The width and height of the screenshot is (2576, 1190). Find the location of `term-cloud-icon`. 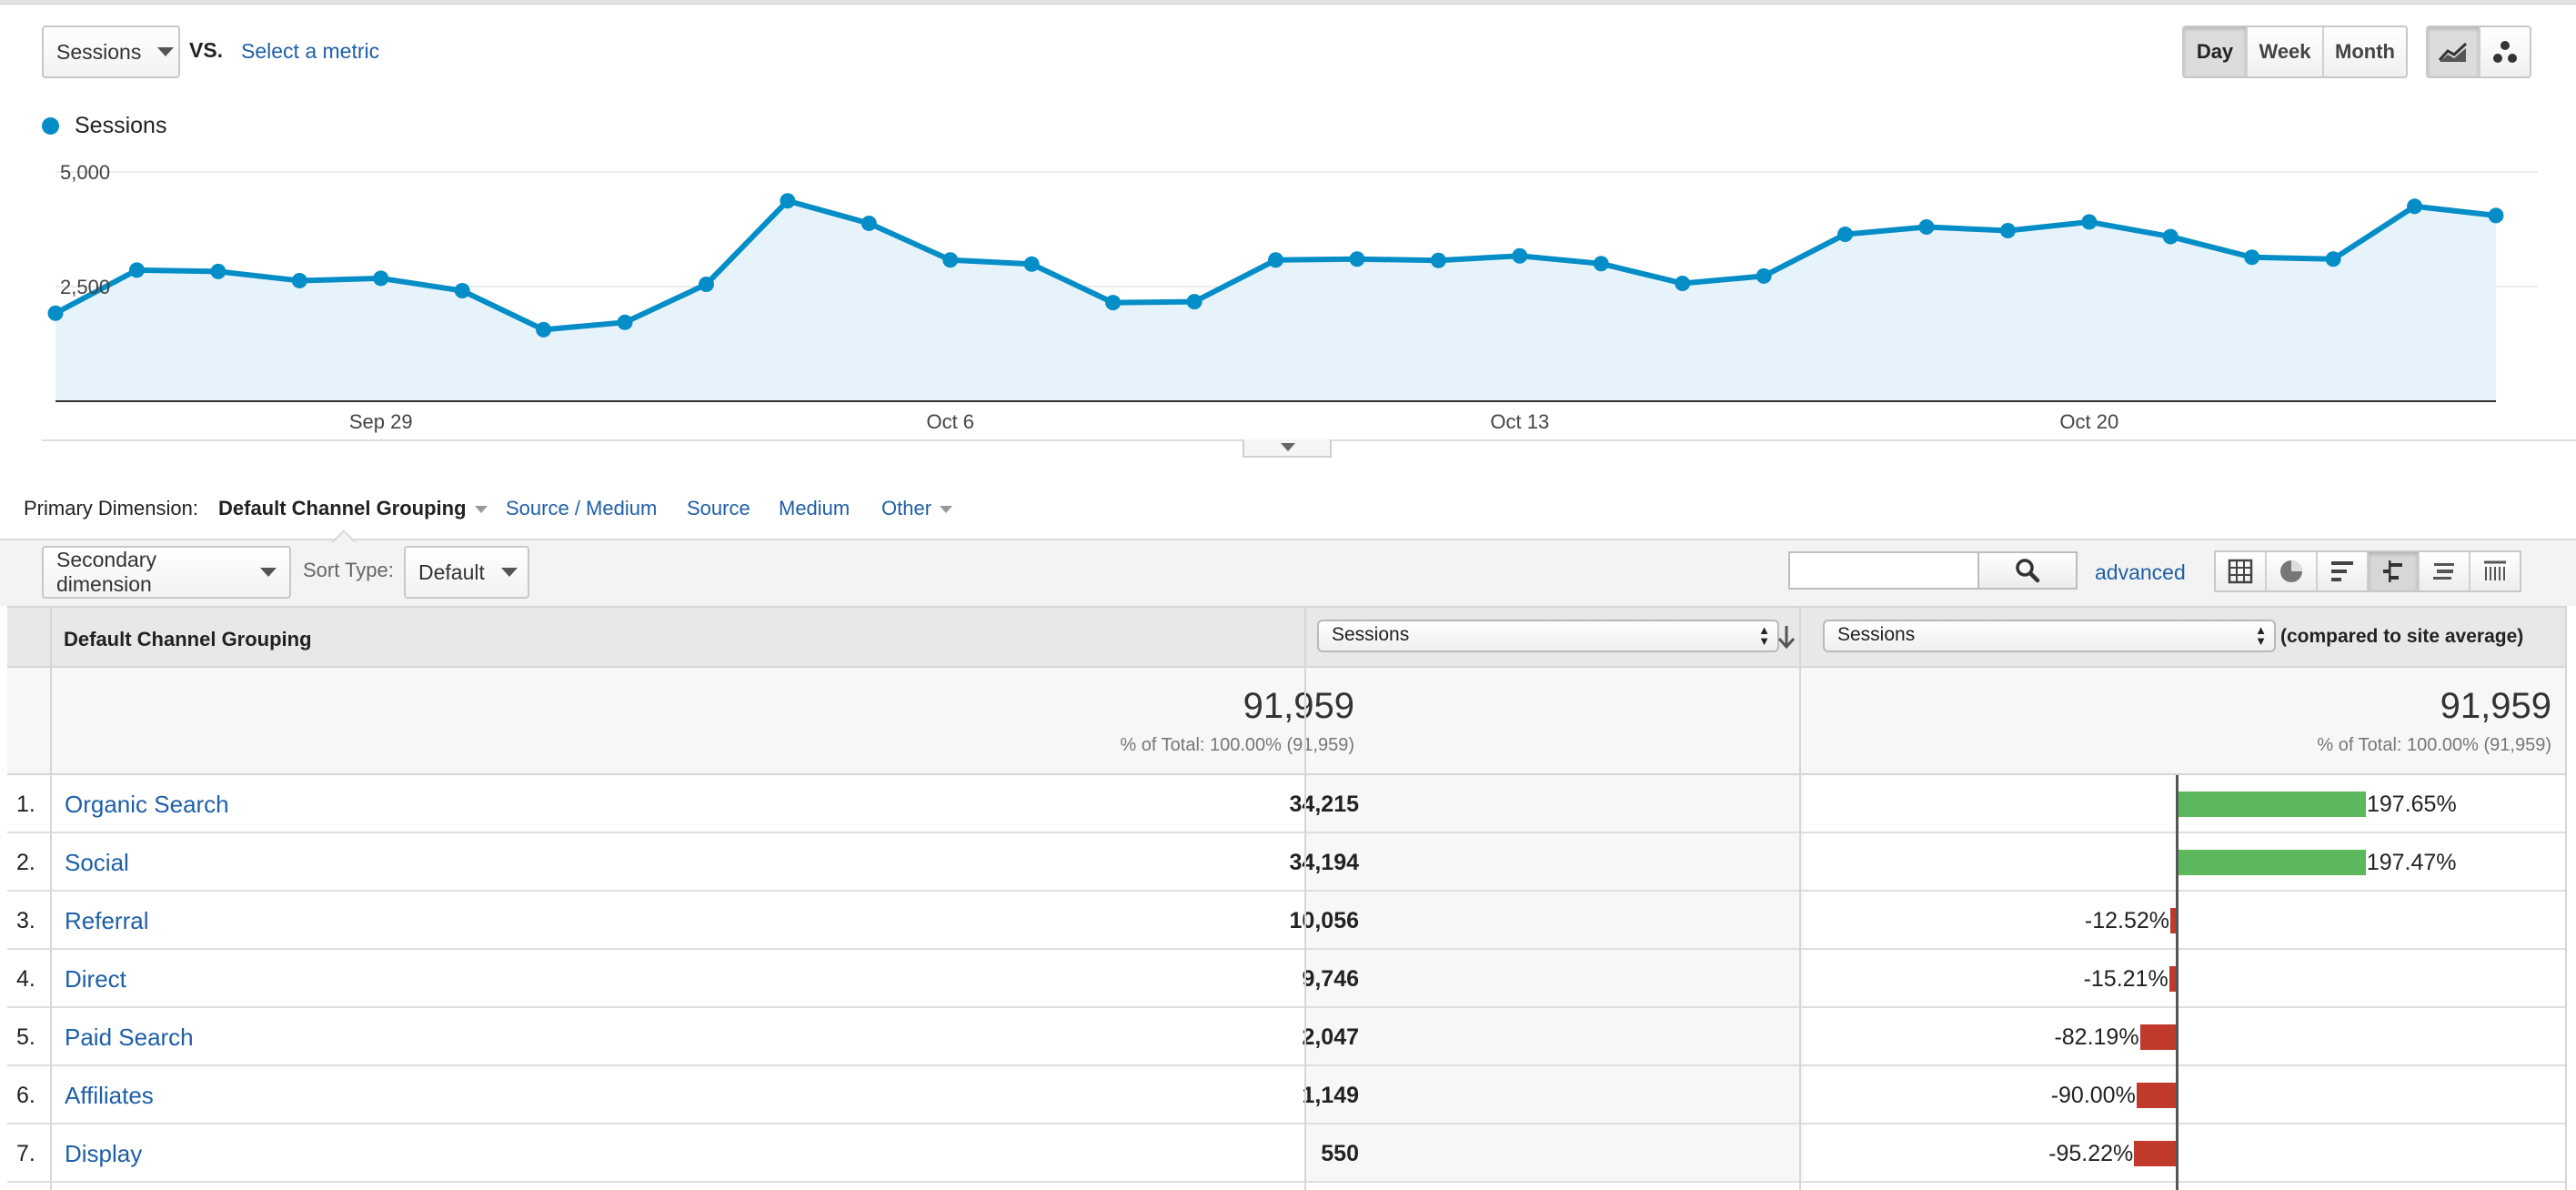

term-cloud-icon is located at coordinates (2445, 571).